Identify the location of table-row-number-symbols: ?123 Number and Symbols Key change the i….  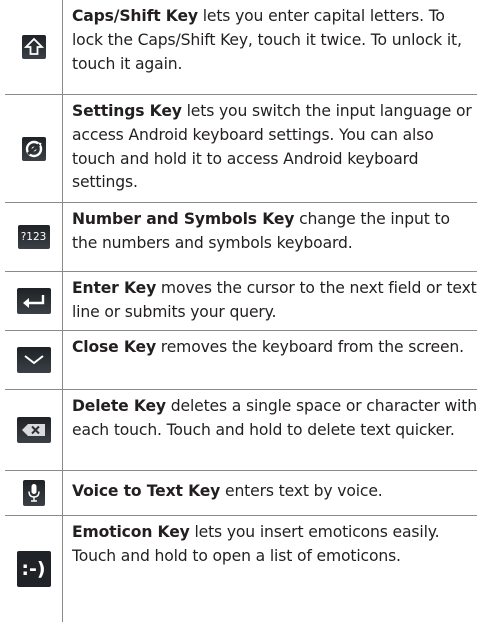
(241, 237).